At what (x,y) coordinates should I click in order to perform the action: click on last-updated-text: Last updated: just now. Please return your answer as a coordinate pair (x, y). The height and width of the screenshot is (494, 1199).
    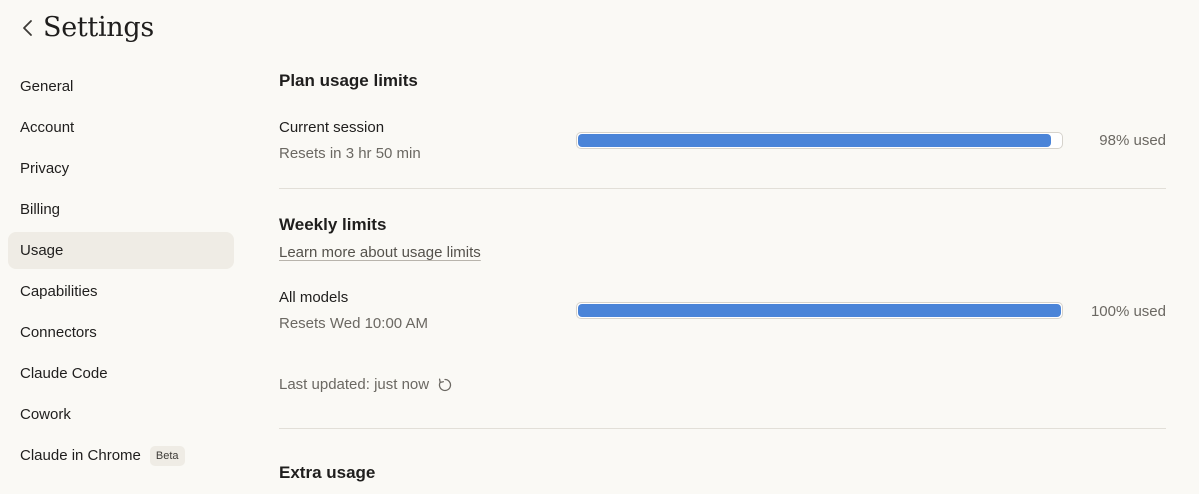
    Looking at the image, I should click on (354, 384).